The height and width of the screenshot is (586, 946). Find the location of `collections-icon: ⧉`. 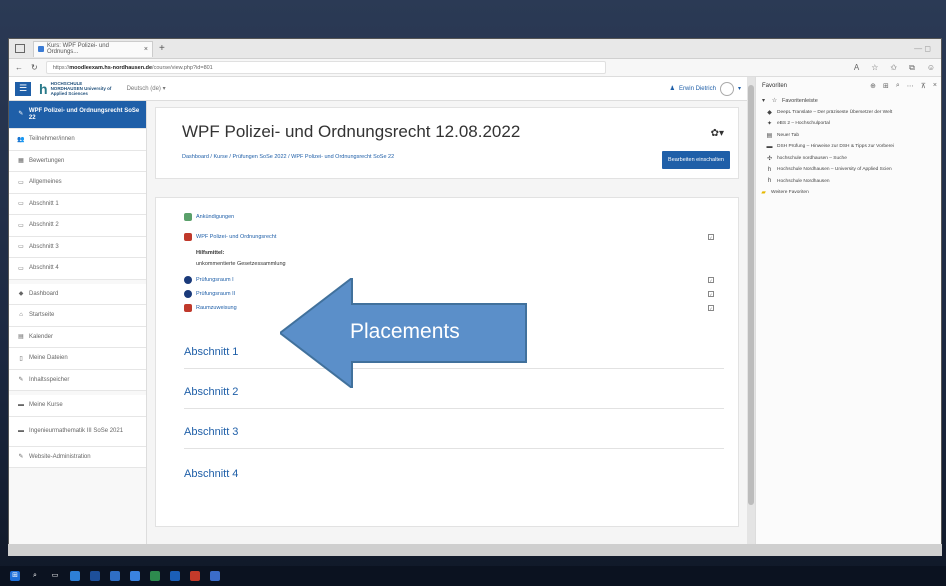

collections-icon: ⧉ is located at coordinates (912, 68).